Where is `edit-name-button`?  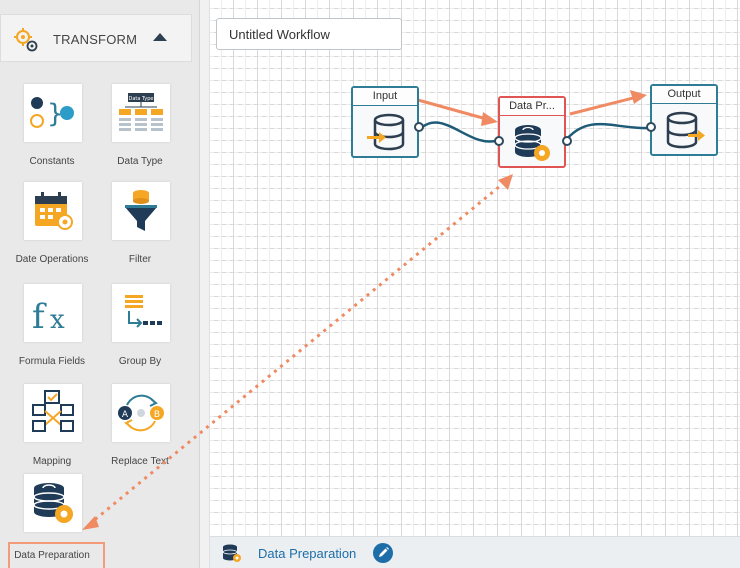
edit-name-button is located at coordinates (383, 553).